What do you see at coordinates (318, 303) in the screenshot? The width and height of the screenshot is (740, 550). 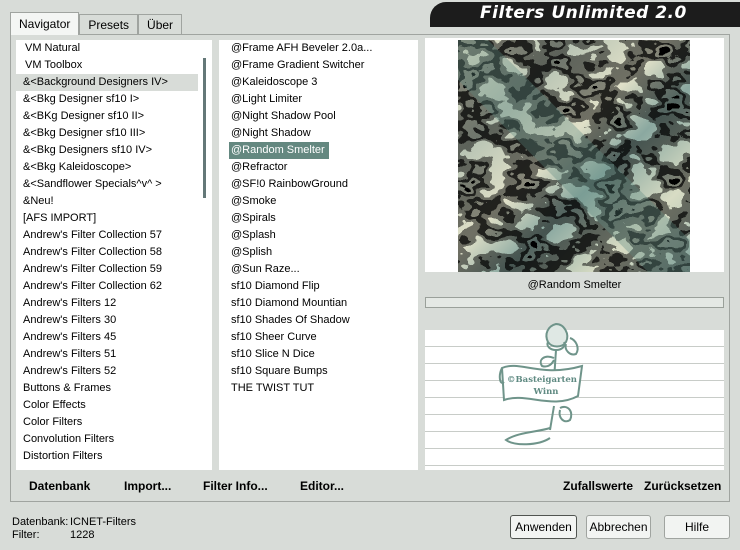 I see `filter-item: sf10 Diamond Mountian` at bounding box center [318, 303].